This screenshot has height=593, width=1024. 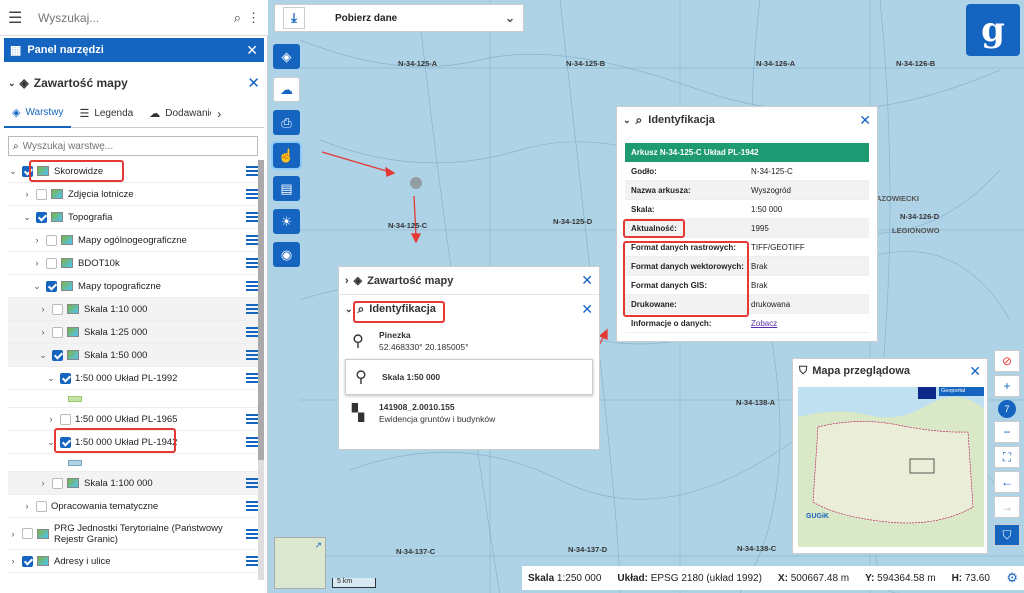 What do you see at coordinates (1007, 535) in the screenshot?
I see `overview-toggle-button: ⛉` at bounding box center [1007, 535].